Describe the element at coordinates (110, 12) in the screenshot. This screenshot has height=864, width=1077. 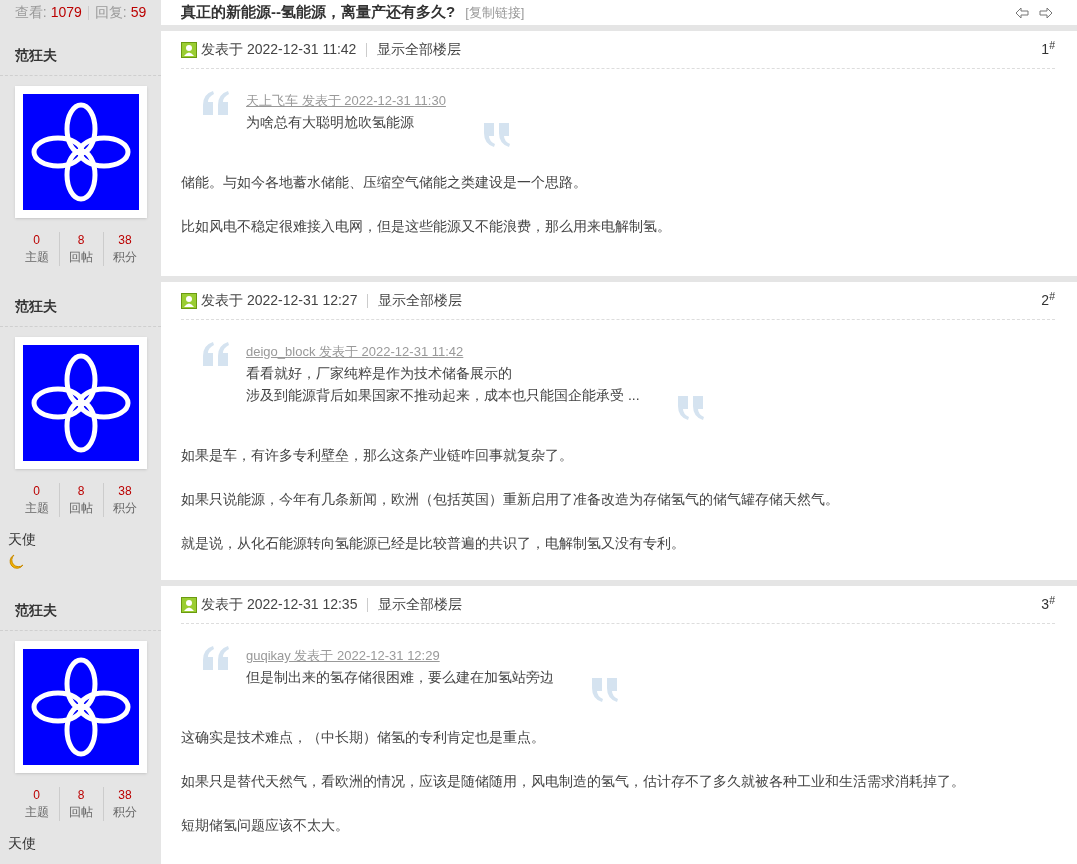
I see `replies-label: 回复:` at that location.